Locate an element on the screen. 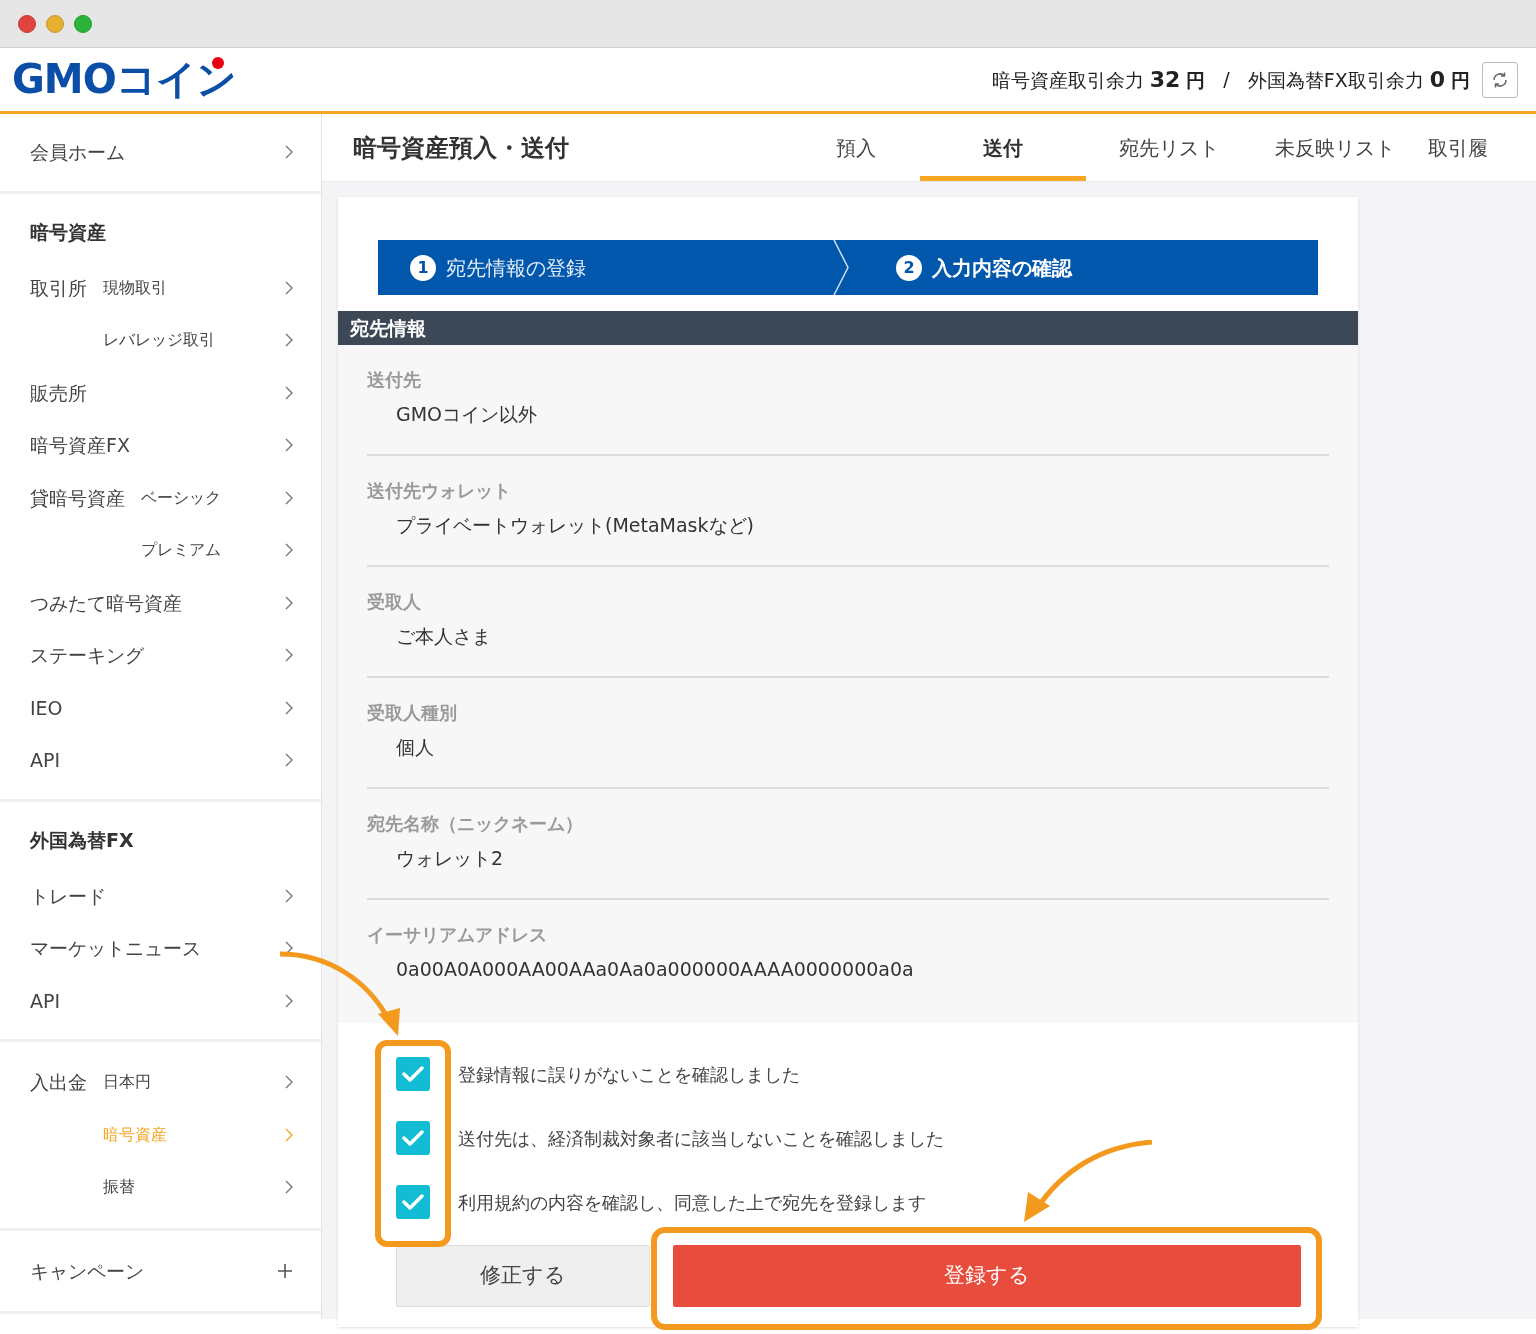  sidebar-item-label: 会員ホーム is located at coordinates (77, 152).